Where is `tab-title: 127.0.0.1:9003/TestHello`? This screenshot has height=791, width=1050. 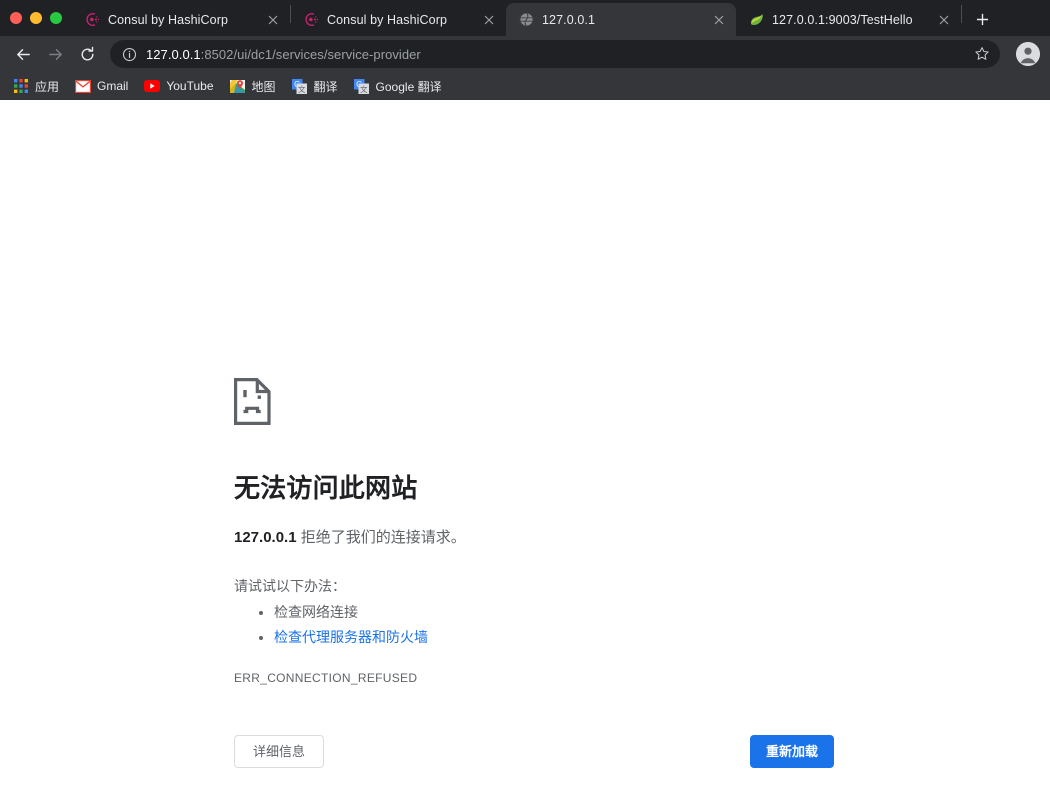 tab-title: 127.0.0.1:9003/TestHello is located at coordinates (842, 19).